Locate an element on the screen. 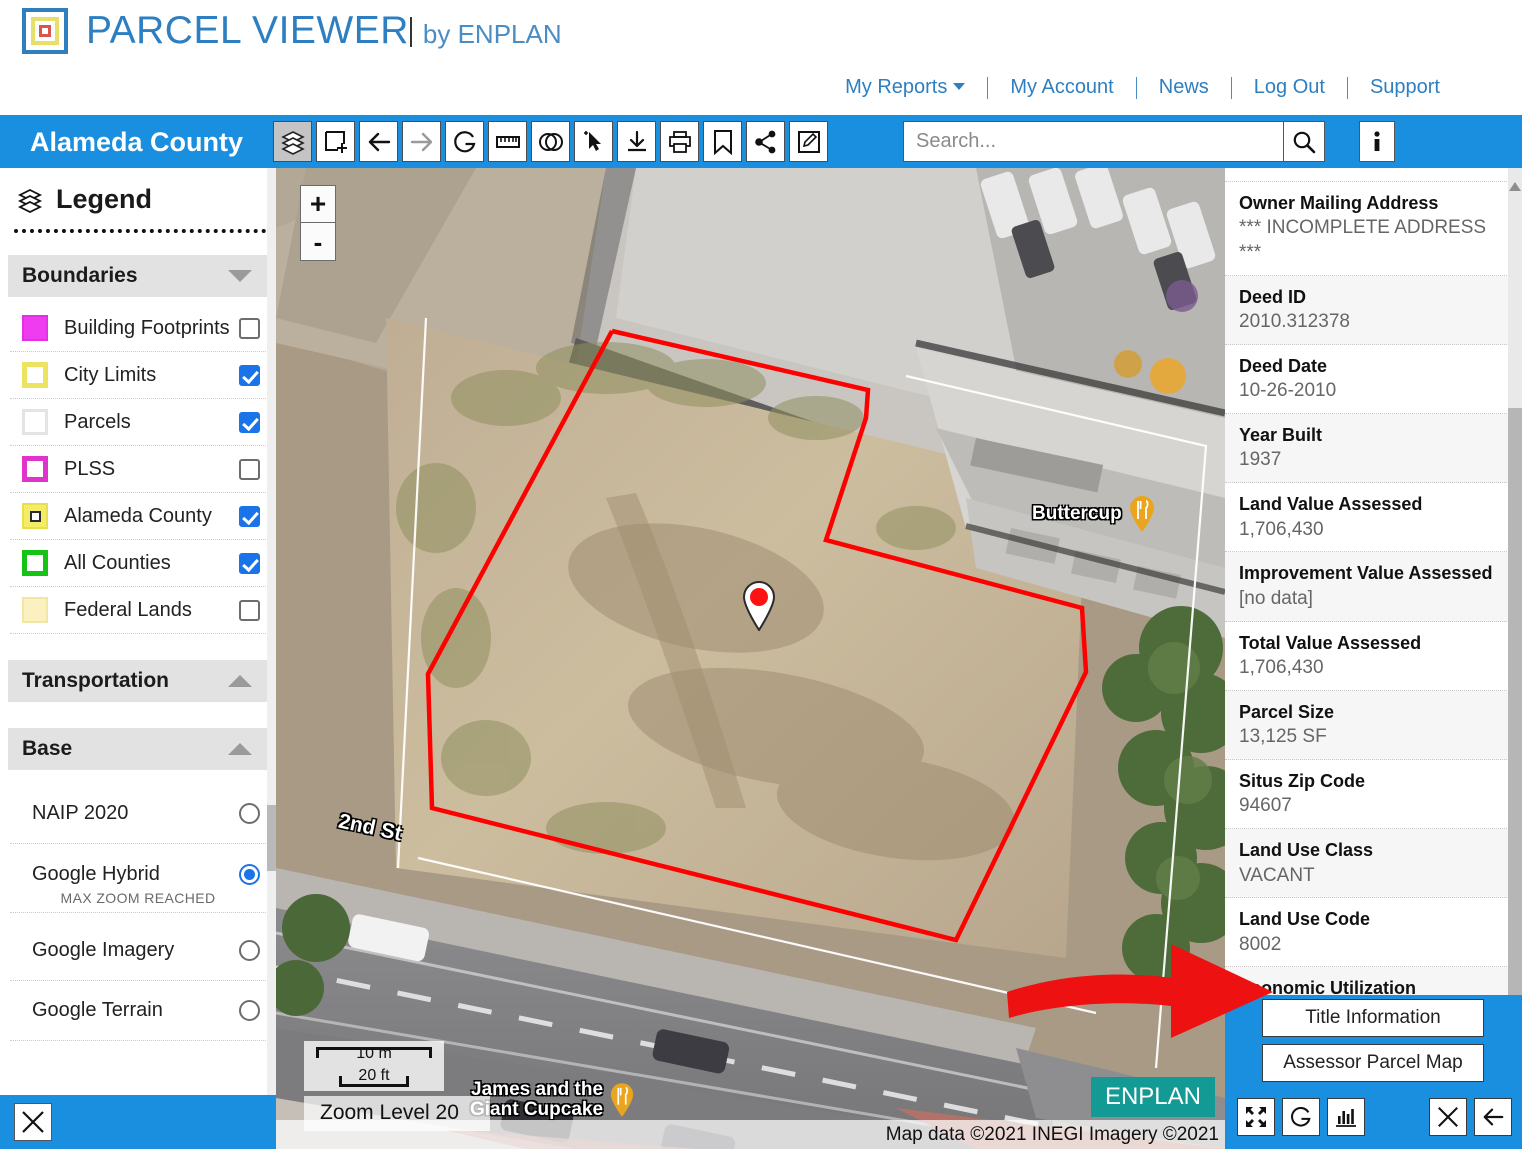 The image size is (1522, 1149). info-button is located at coordinates (1377, 141).